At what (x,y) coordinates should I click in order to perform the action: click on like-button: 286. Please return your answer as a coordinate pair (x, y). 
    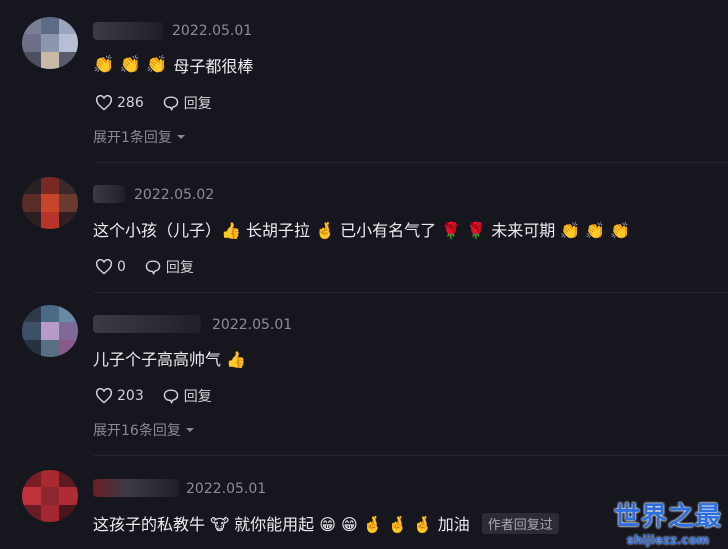
    Looking at the image, I should click on (119, 103).